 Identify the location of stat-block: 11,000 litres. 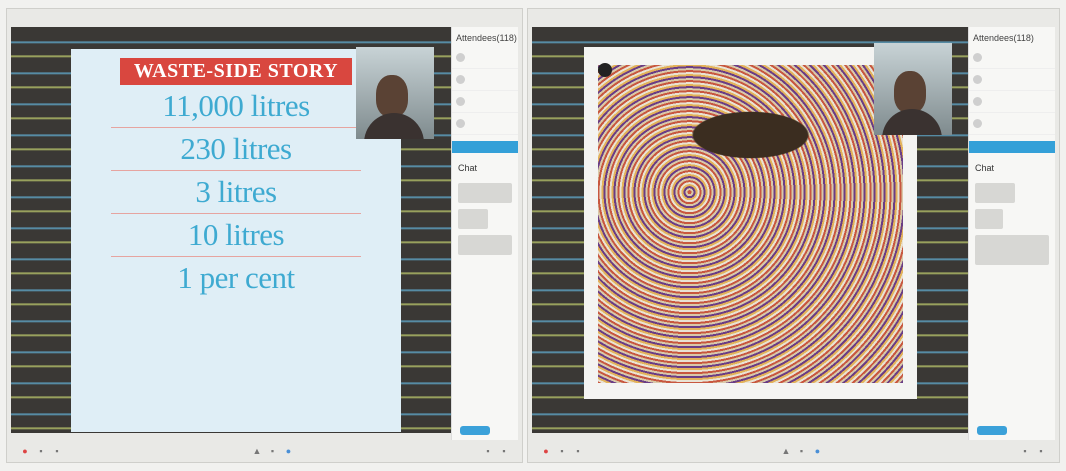
(236, 108).